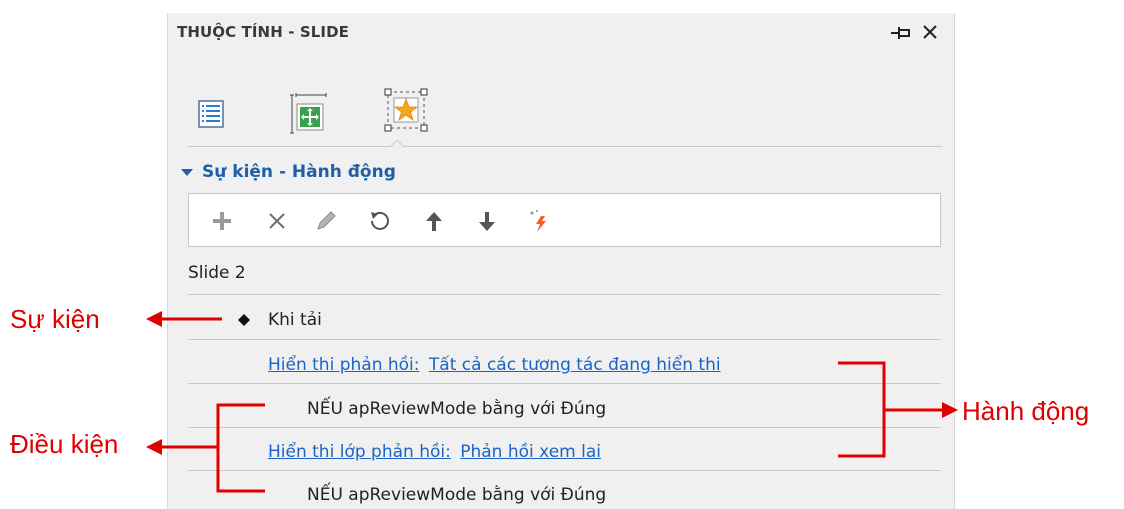  What do you see at coordinates (154, 447) in the screenshot?
I see `arrow-condition-head` at bounding box center [154, 447].